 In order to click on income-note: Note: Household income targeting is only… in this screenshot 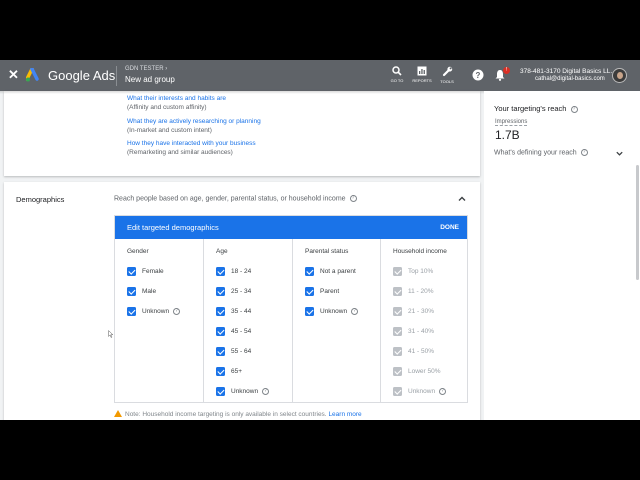, I will do `click(238, 414)`.